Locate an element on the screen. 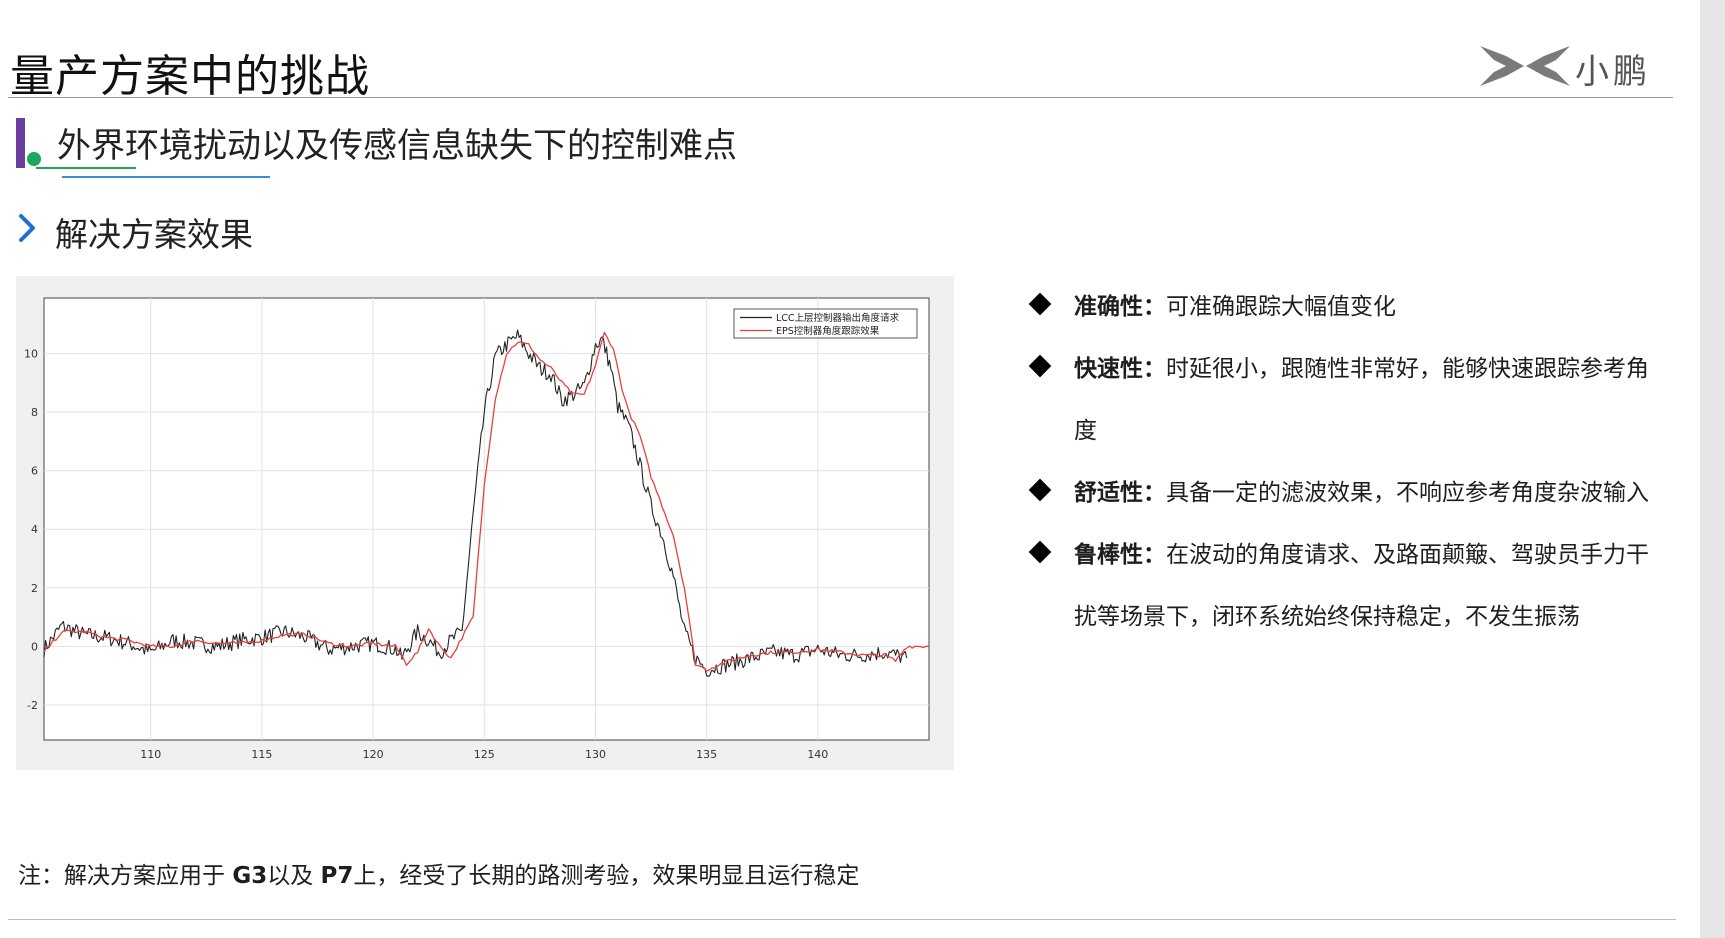 This screenshot has height=938, width=1725. y-tick-labels: -2 0 2 4 6 8 10 is located at coordinates (31, 530).